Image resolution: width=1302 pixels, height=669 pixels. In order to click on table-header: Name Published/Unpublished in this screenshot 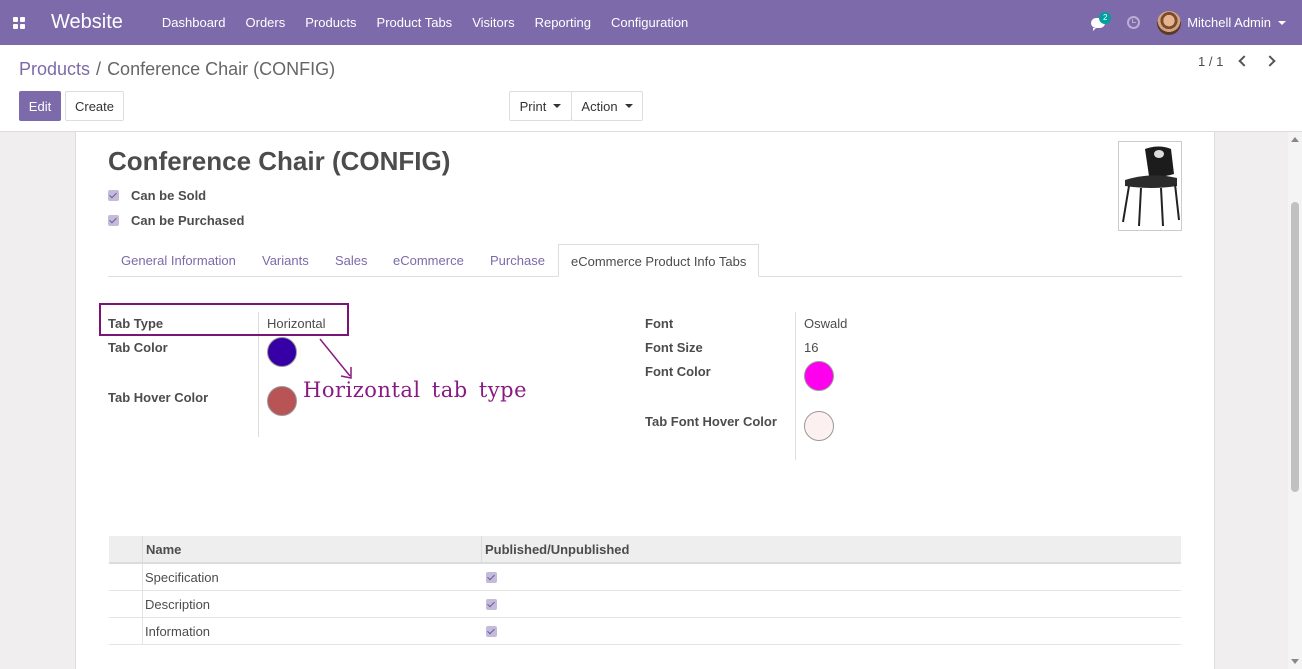, I will do `click(645, 550)`.